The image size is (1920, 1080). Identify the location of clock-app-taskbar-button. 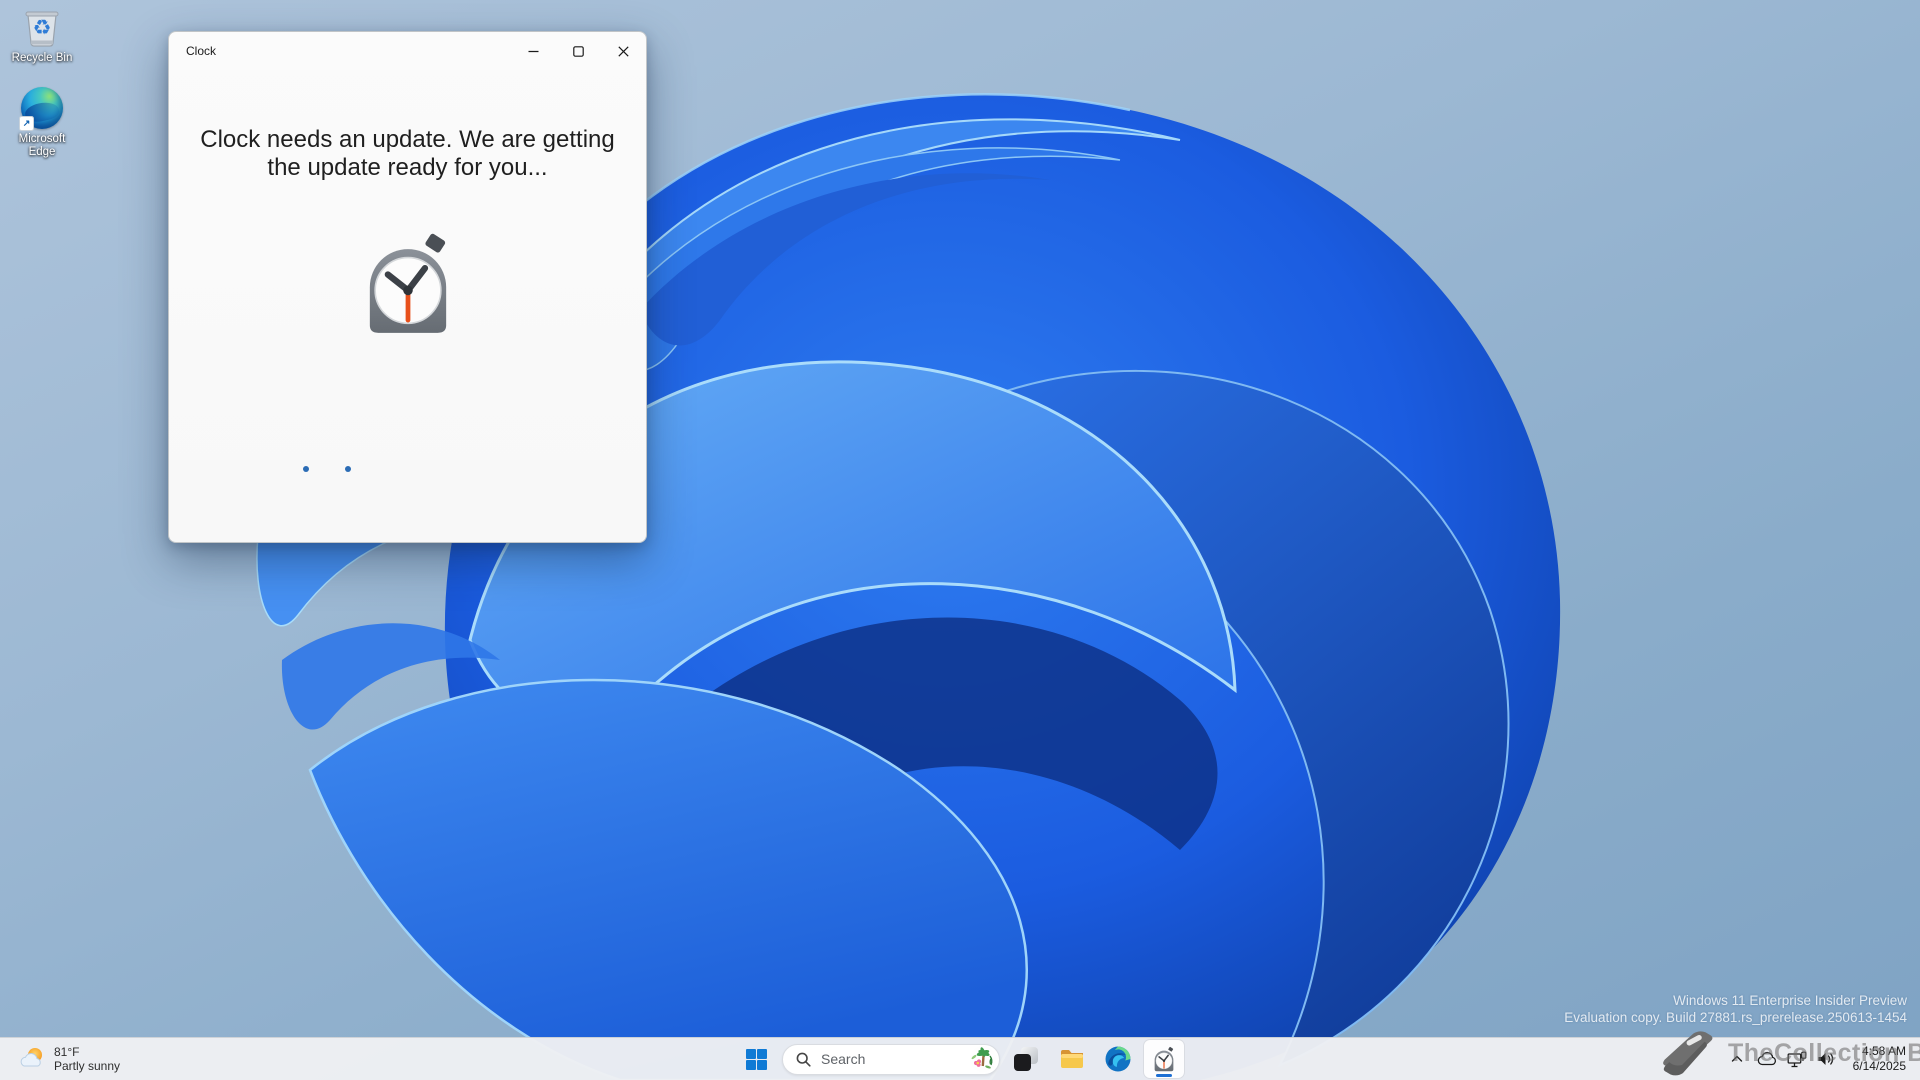
(1164, 1059).